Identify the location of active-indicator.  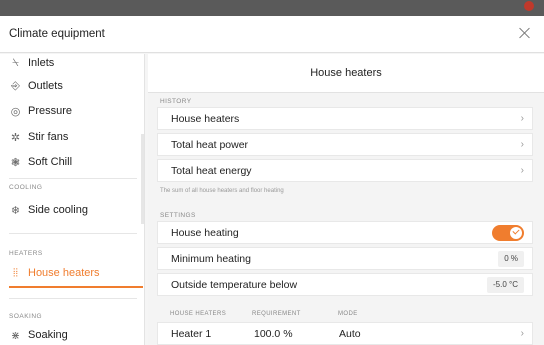
(76, 287).